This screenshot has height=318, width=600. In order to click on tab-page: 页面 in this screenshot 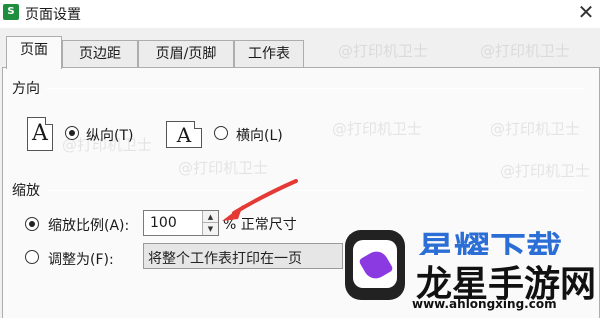, I will do `click(34, 52)`.